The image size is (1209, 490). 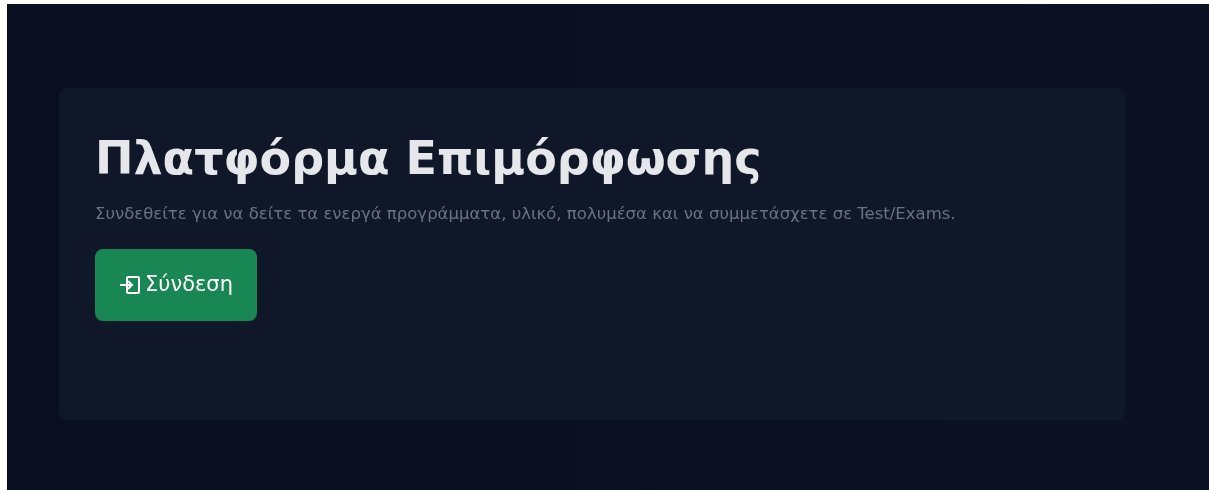 What do you see at coordinates (130, 284) in the screenshot?
I see `login-icon` at bounding box center [130, 284].